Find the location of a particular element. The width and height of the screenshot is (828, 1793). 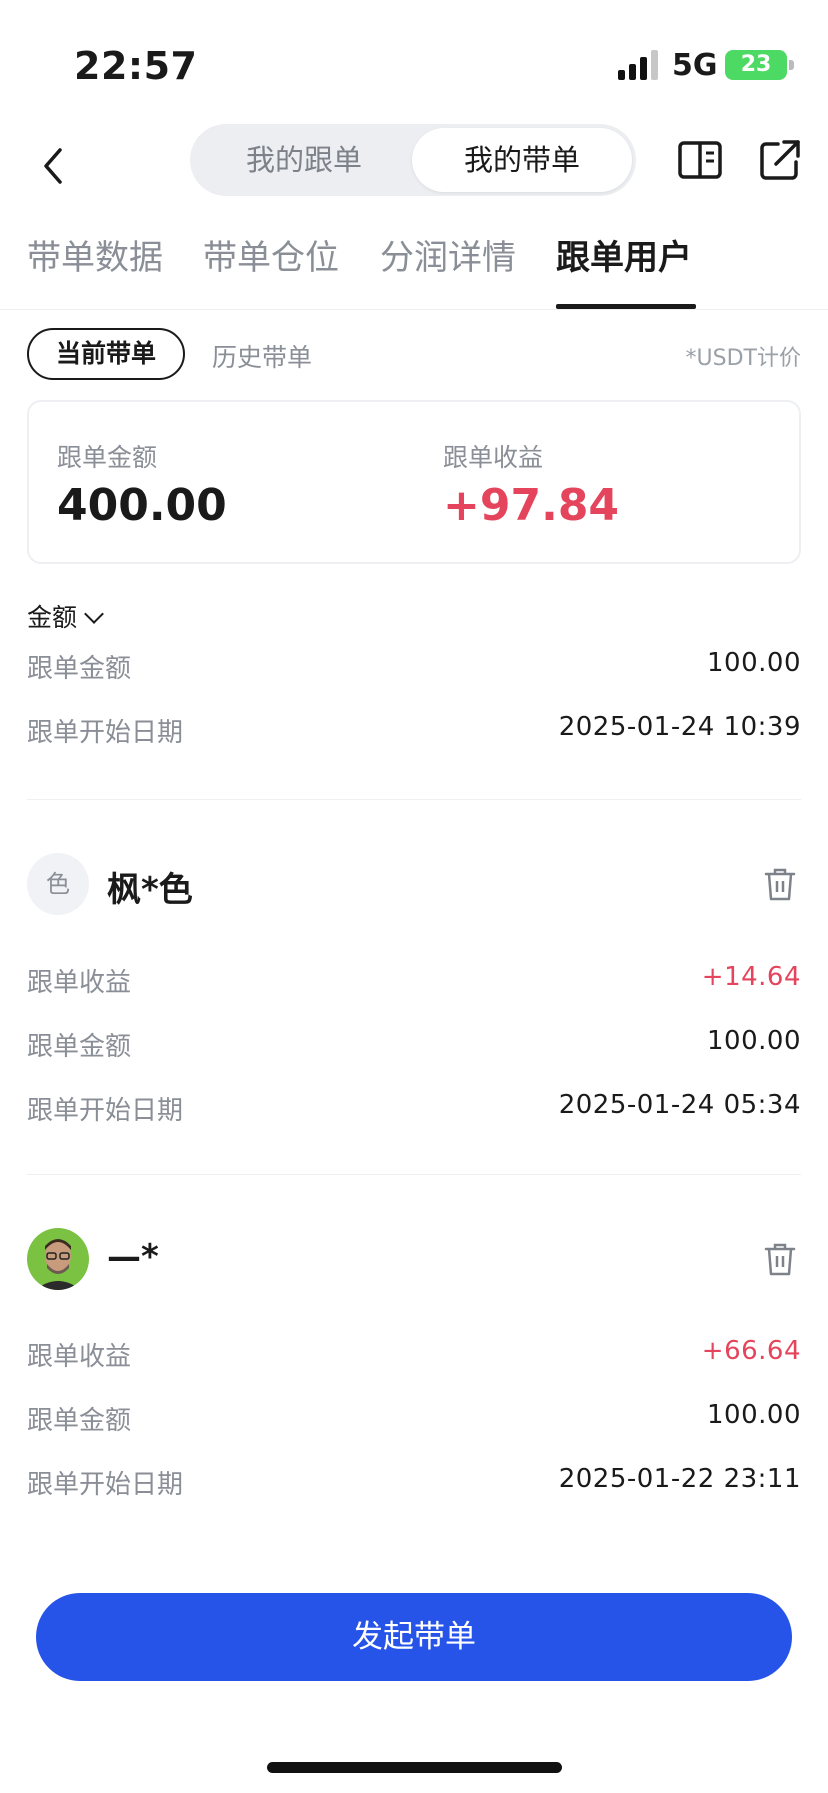

start-lead-button: 发起带单 is located at coordinates (414, 1637).